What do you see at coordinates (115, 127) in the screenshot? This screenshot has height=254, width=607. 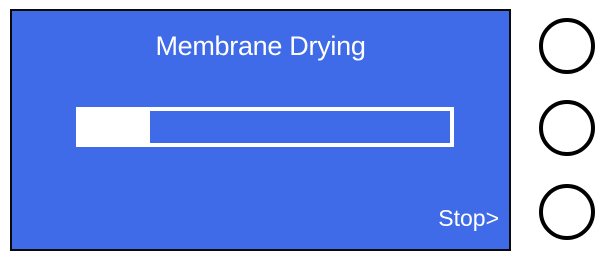 I see `progress-bar-fill` at bounding box center [115, 127].